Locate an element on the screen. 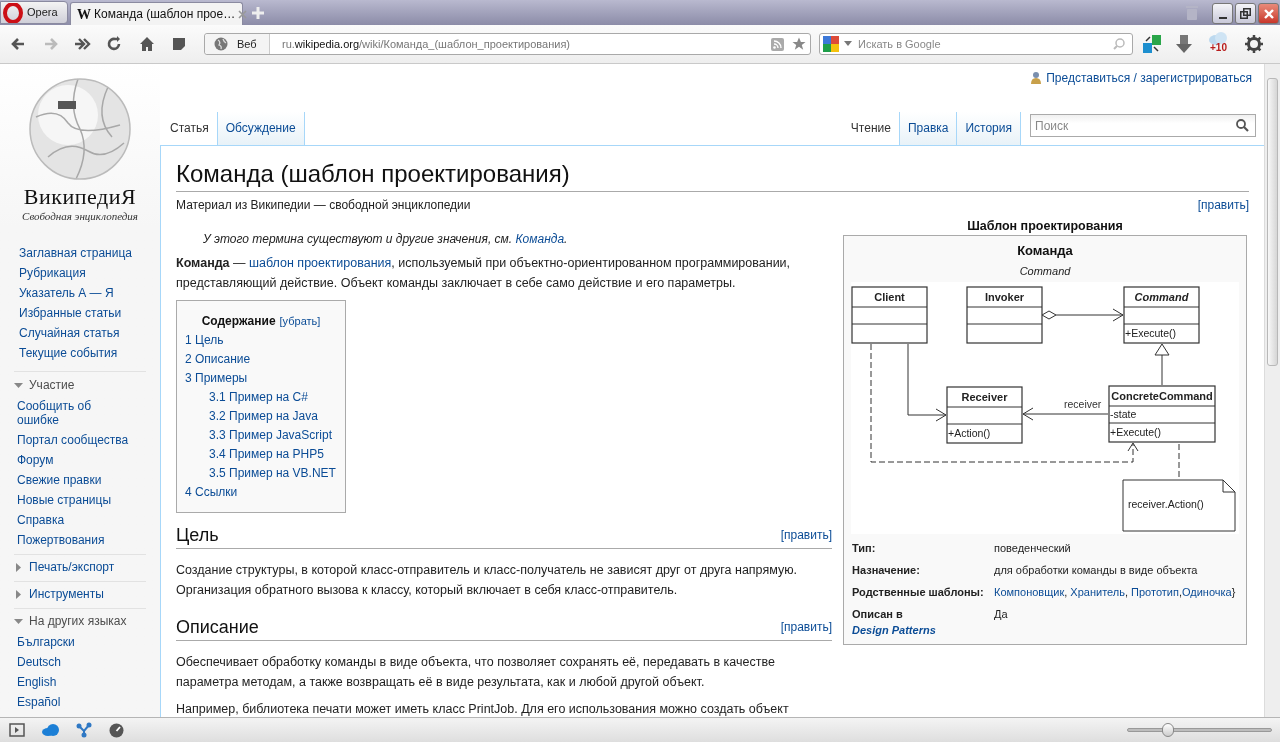  toc-link: 3.2 Пример на Java is located at coordinates (261, 416).